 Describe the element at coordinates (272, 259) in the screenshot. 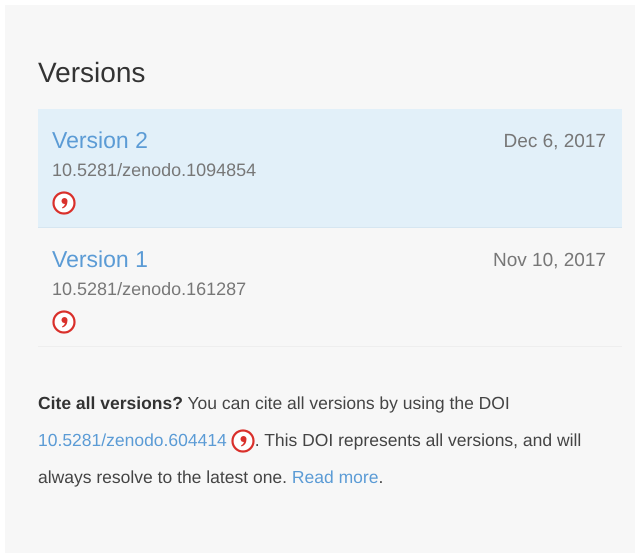

I see `version-link: Version 1` at that location.